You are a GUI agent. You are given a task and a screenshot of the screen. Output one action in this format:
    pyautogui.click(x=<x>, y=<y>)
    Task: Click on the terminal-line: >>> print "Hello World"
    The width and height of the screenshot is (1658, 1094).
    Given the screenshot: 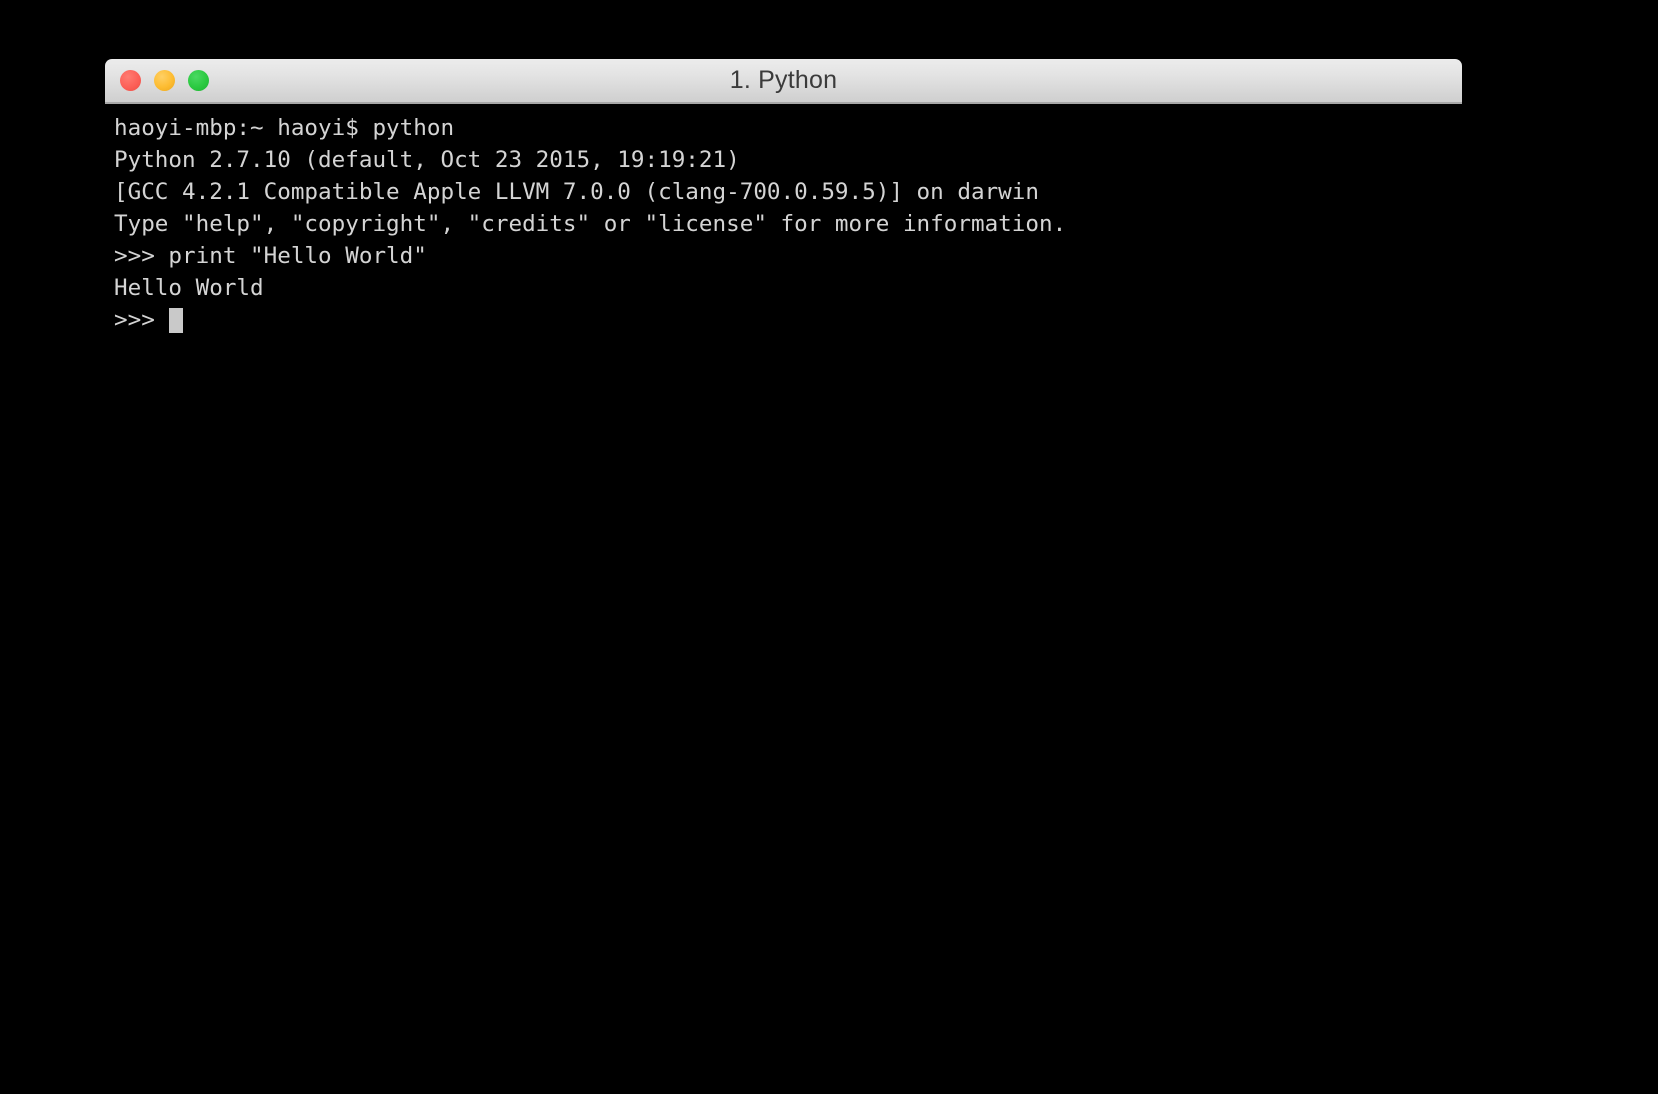 What is the action you would take?
    pyautogui.click(x=270, y=256)
    